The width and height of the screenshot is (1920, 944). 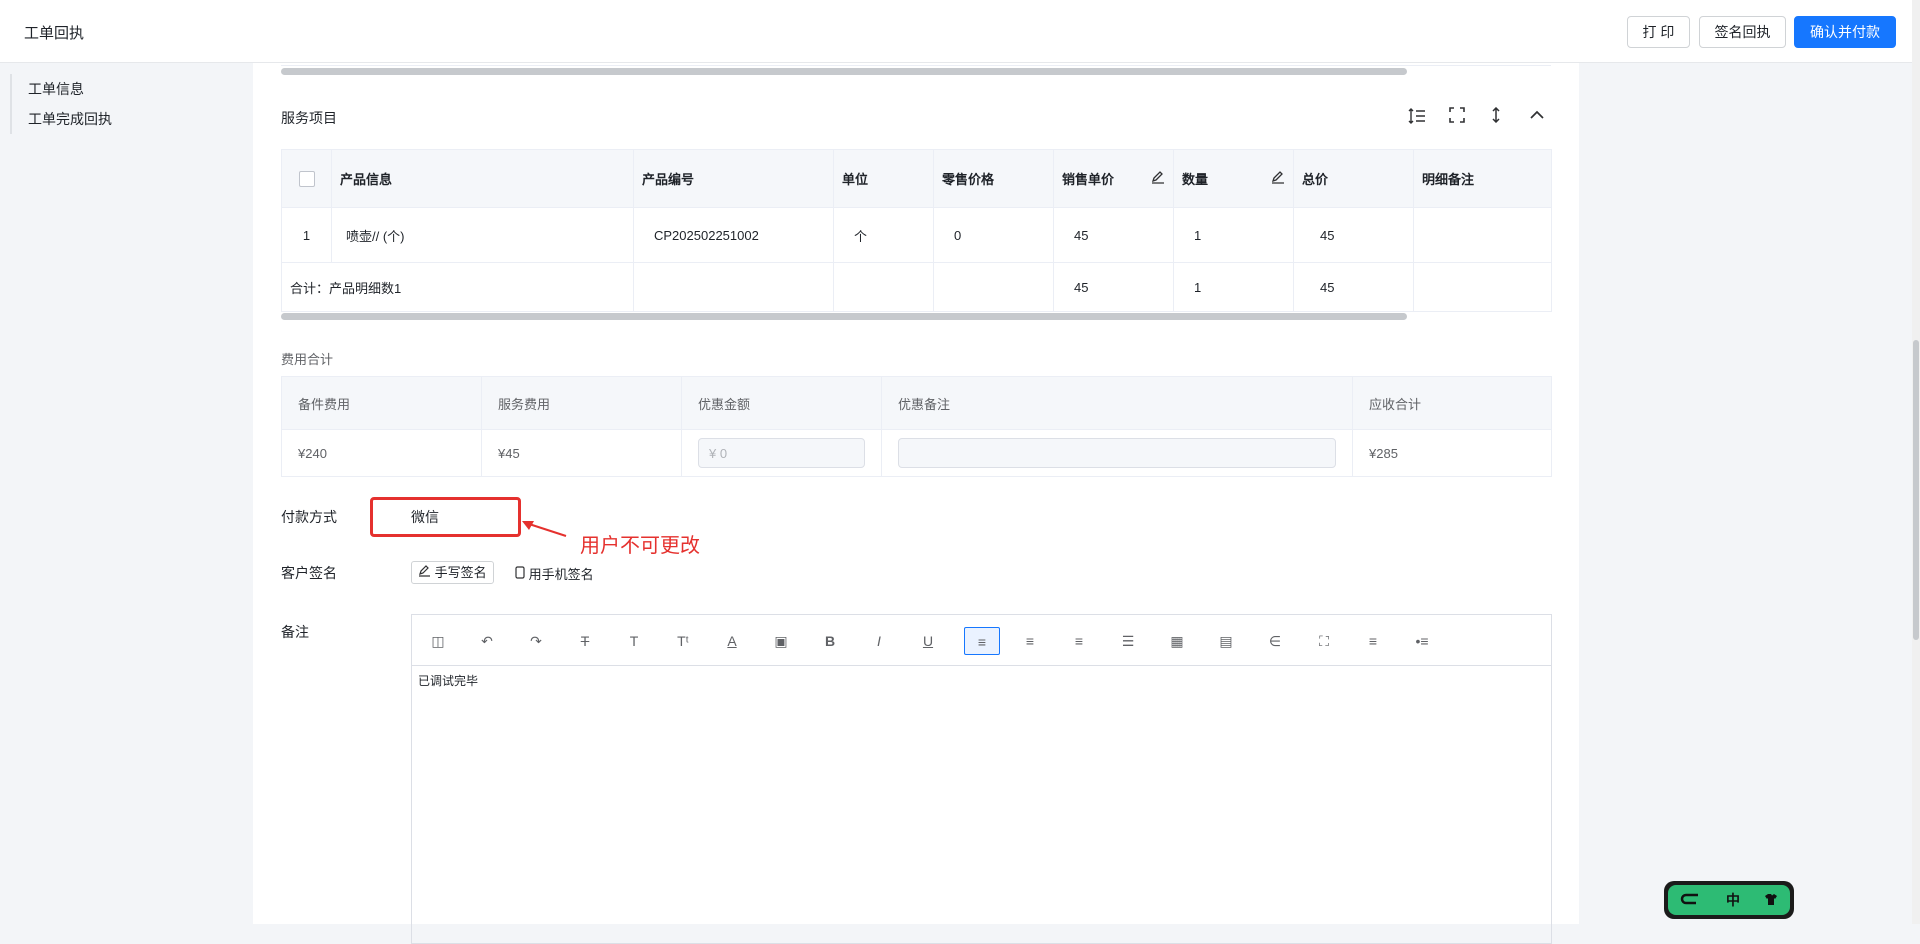 What do you see at coordinates (1275, 641) in the screenshot?
I see `attachment-icon: ∈` at bounding box center [1275, 641].